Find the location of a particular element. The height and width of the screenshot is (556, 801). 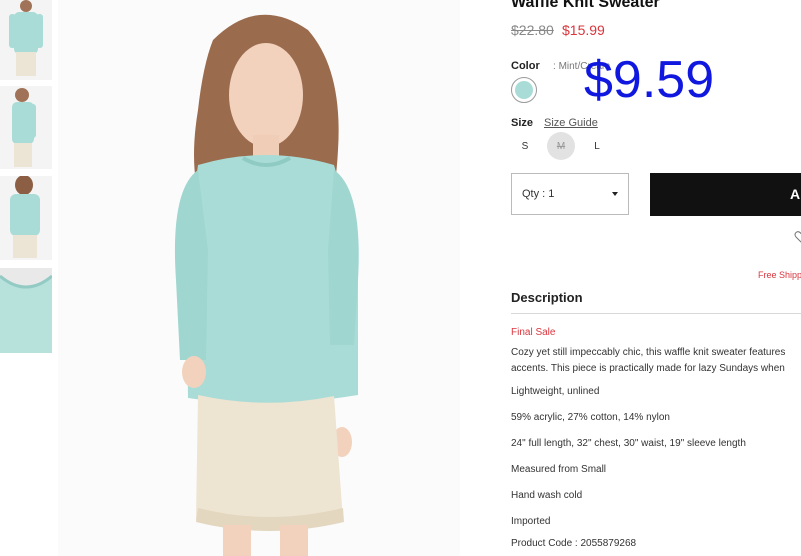

quantity-value: Qty : 1 is located at coordinates (538, 194).